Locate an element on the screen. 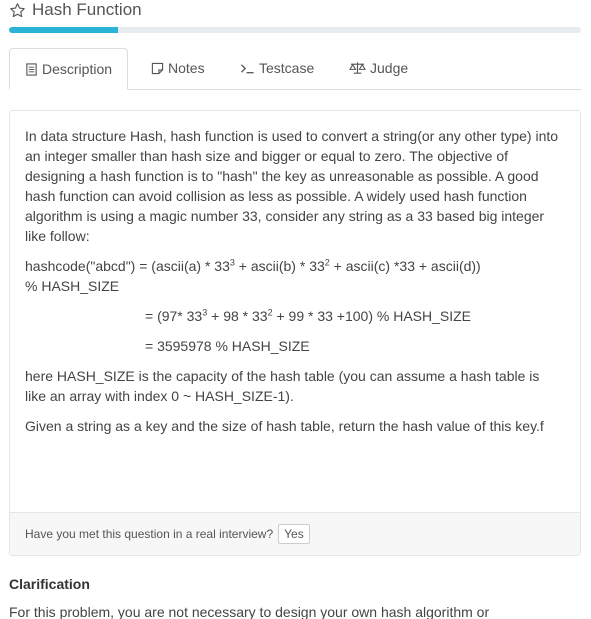 The image size is (591, 619). star-icon is located at coordinates (17, 10).